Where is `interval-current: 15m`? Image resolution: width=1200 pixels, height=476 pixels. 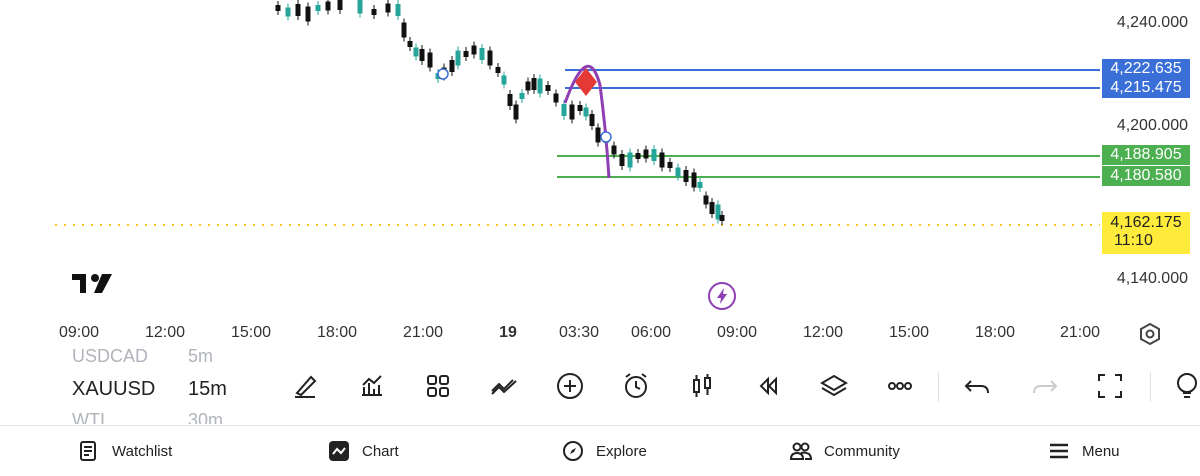
interval-current: 15m is located at coordinates (207, 389).